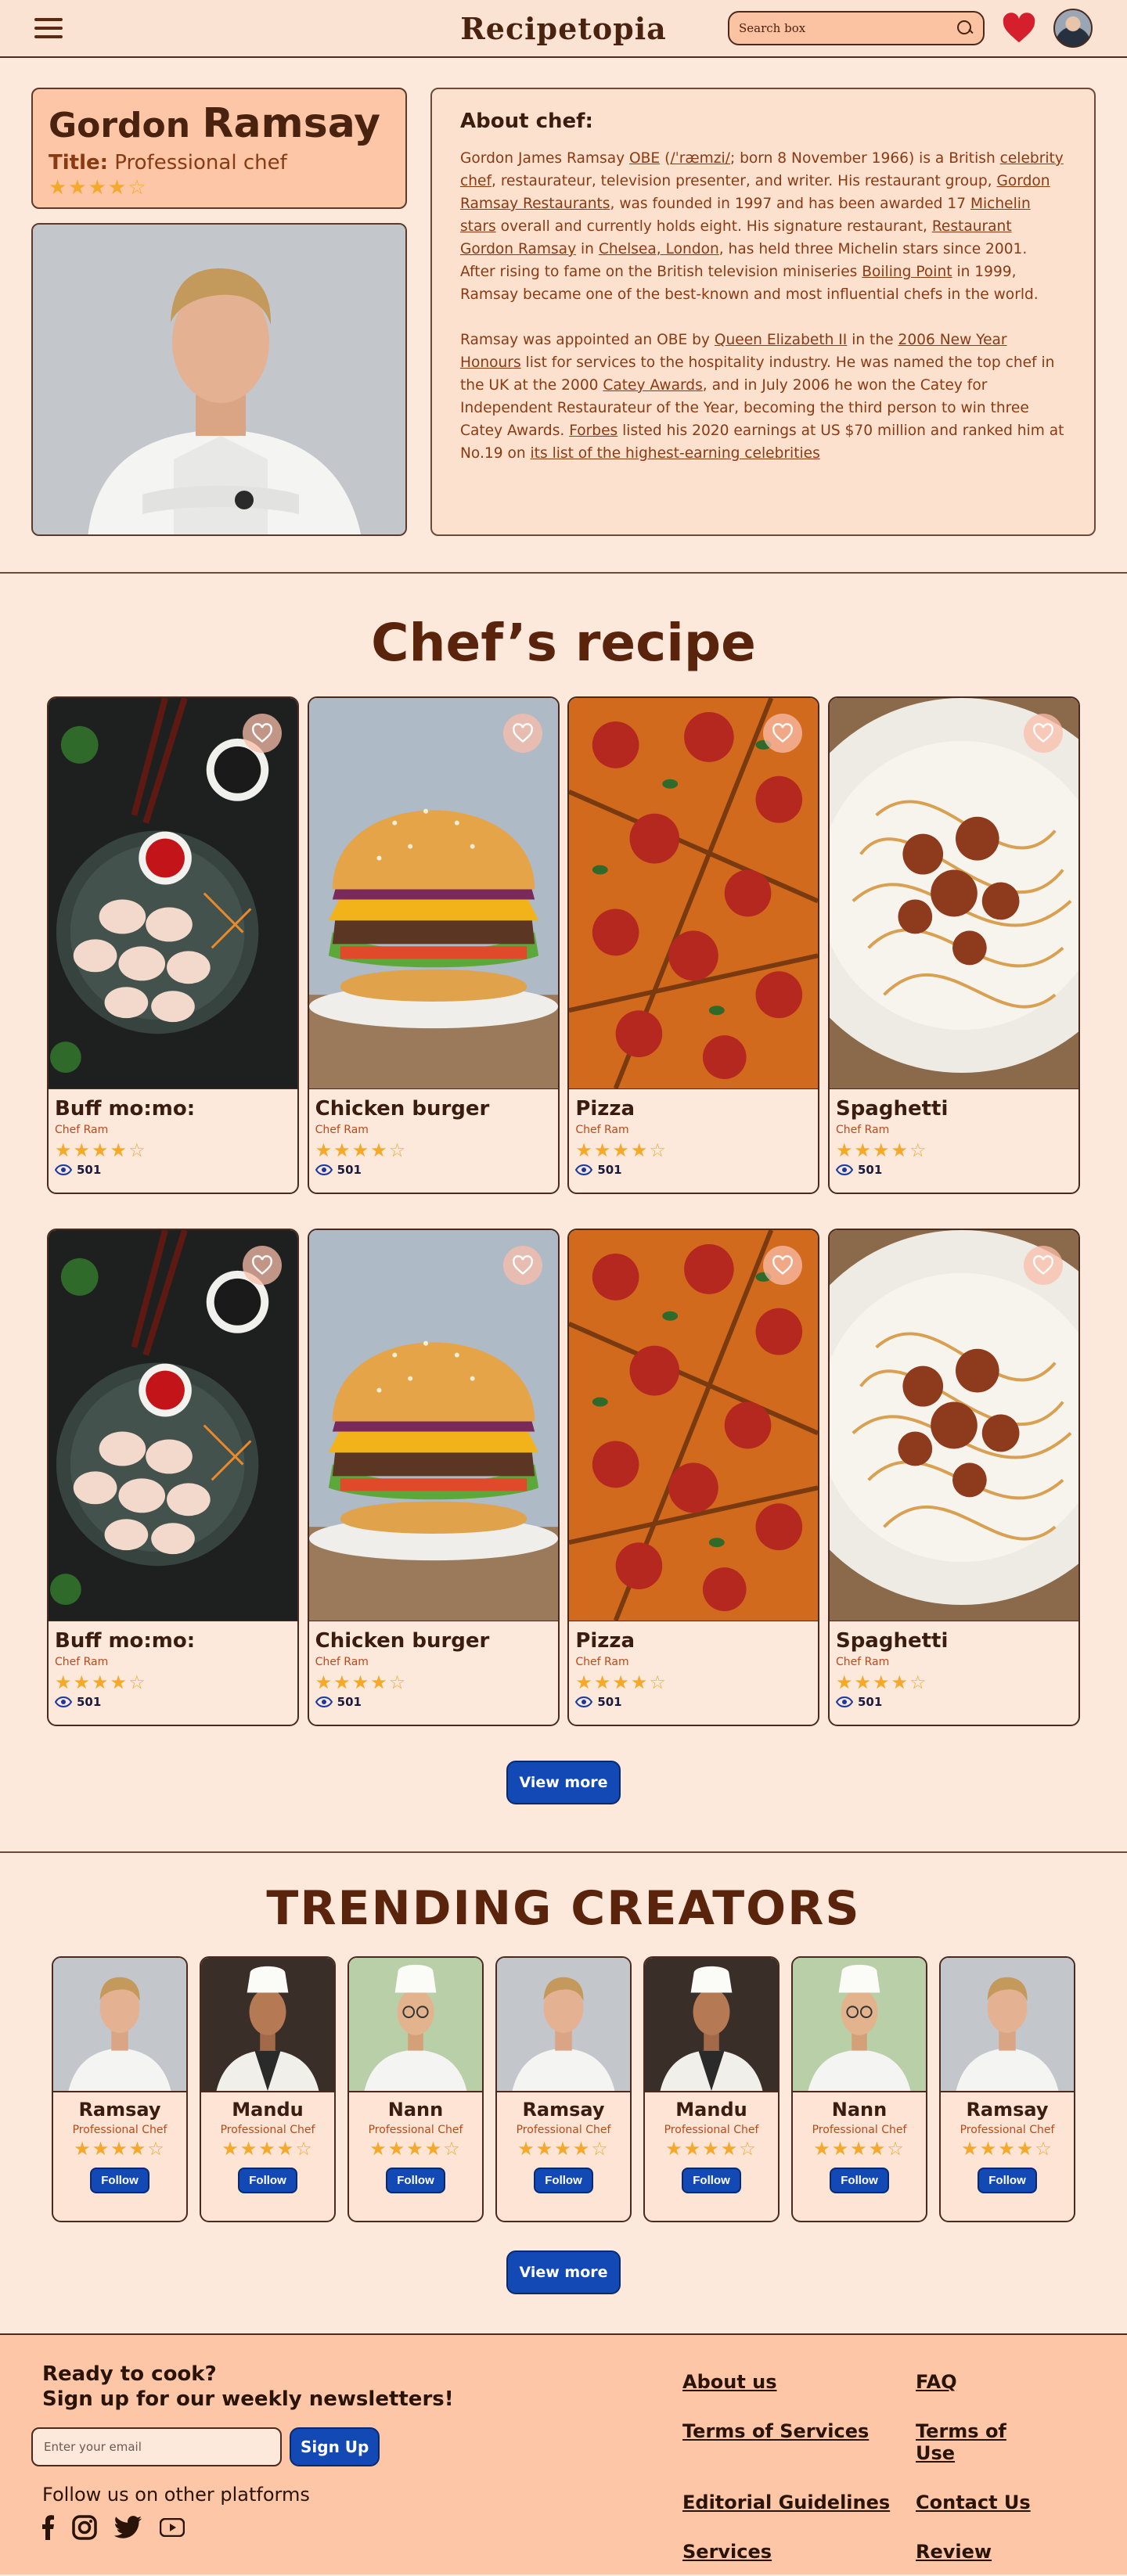 Image resolution: width=1127 pixels, height=2576 pixels. I want to click on link-pronunciation: /ˈræmzi/, so click(700, 159).